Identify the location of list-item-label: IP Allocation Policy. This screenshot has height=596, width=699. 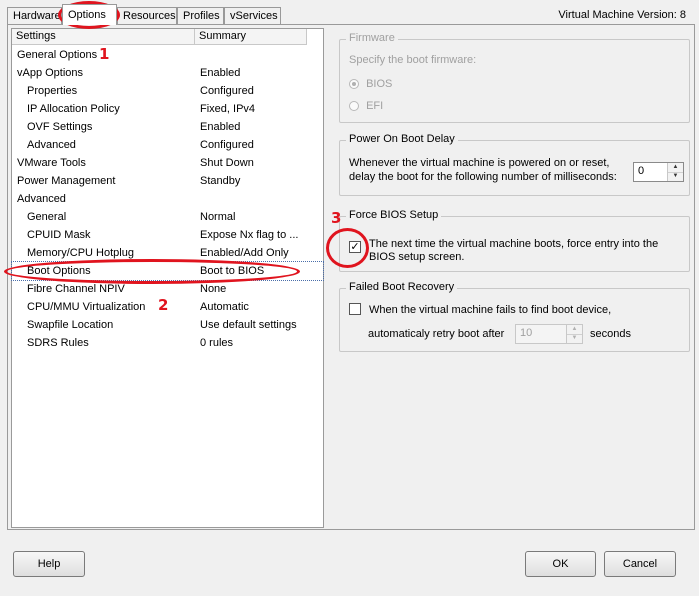
(73, 109).